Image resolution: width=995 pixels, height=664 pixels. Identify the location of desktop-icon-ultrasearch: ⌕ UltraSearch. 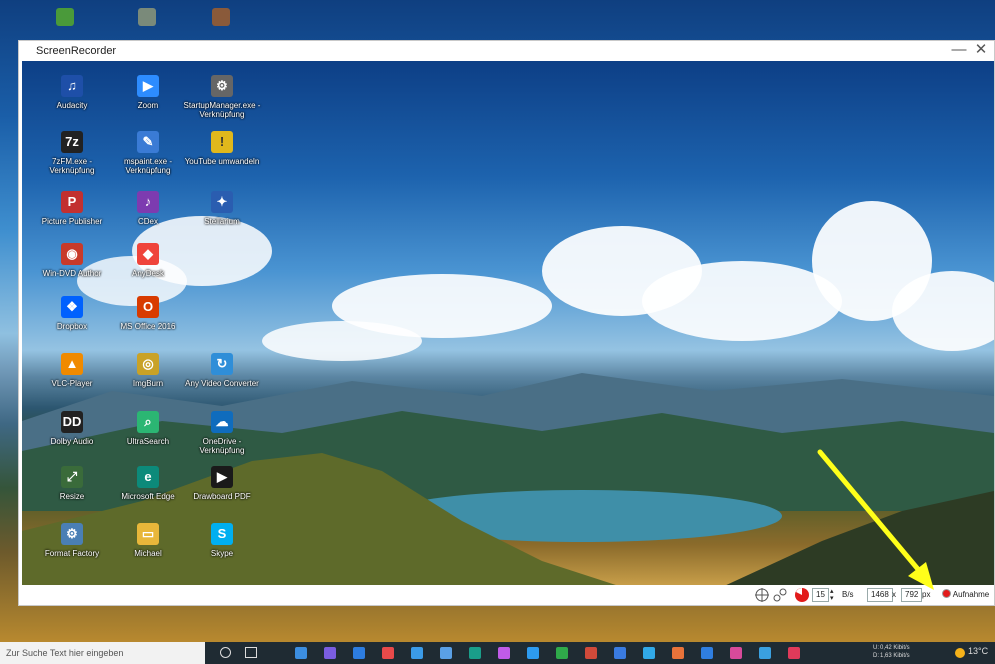
(148, 428).